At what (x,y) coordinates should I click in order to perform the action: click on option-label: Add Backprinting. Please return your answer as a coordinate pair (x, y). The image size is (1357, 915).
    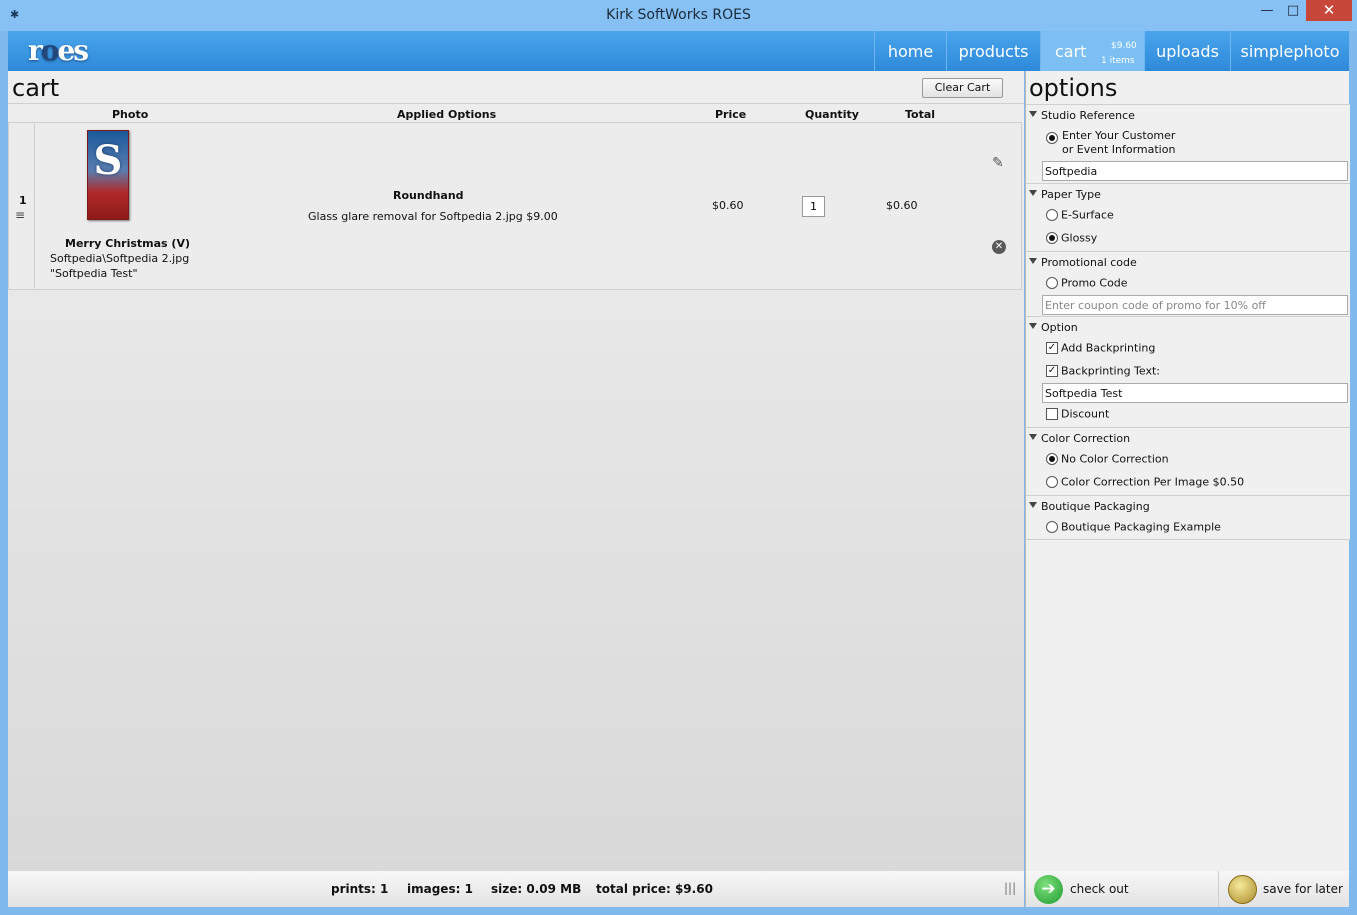
    Looking at the image, I should click on (1108, 348).